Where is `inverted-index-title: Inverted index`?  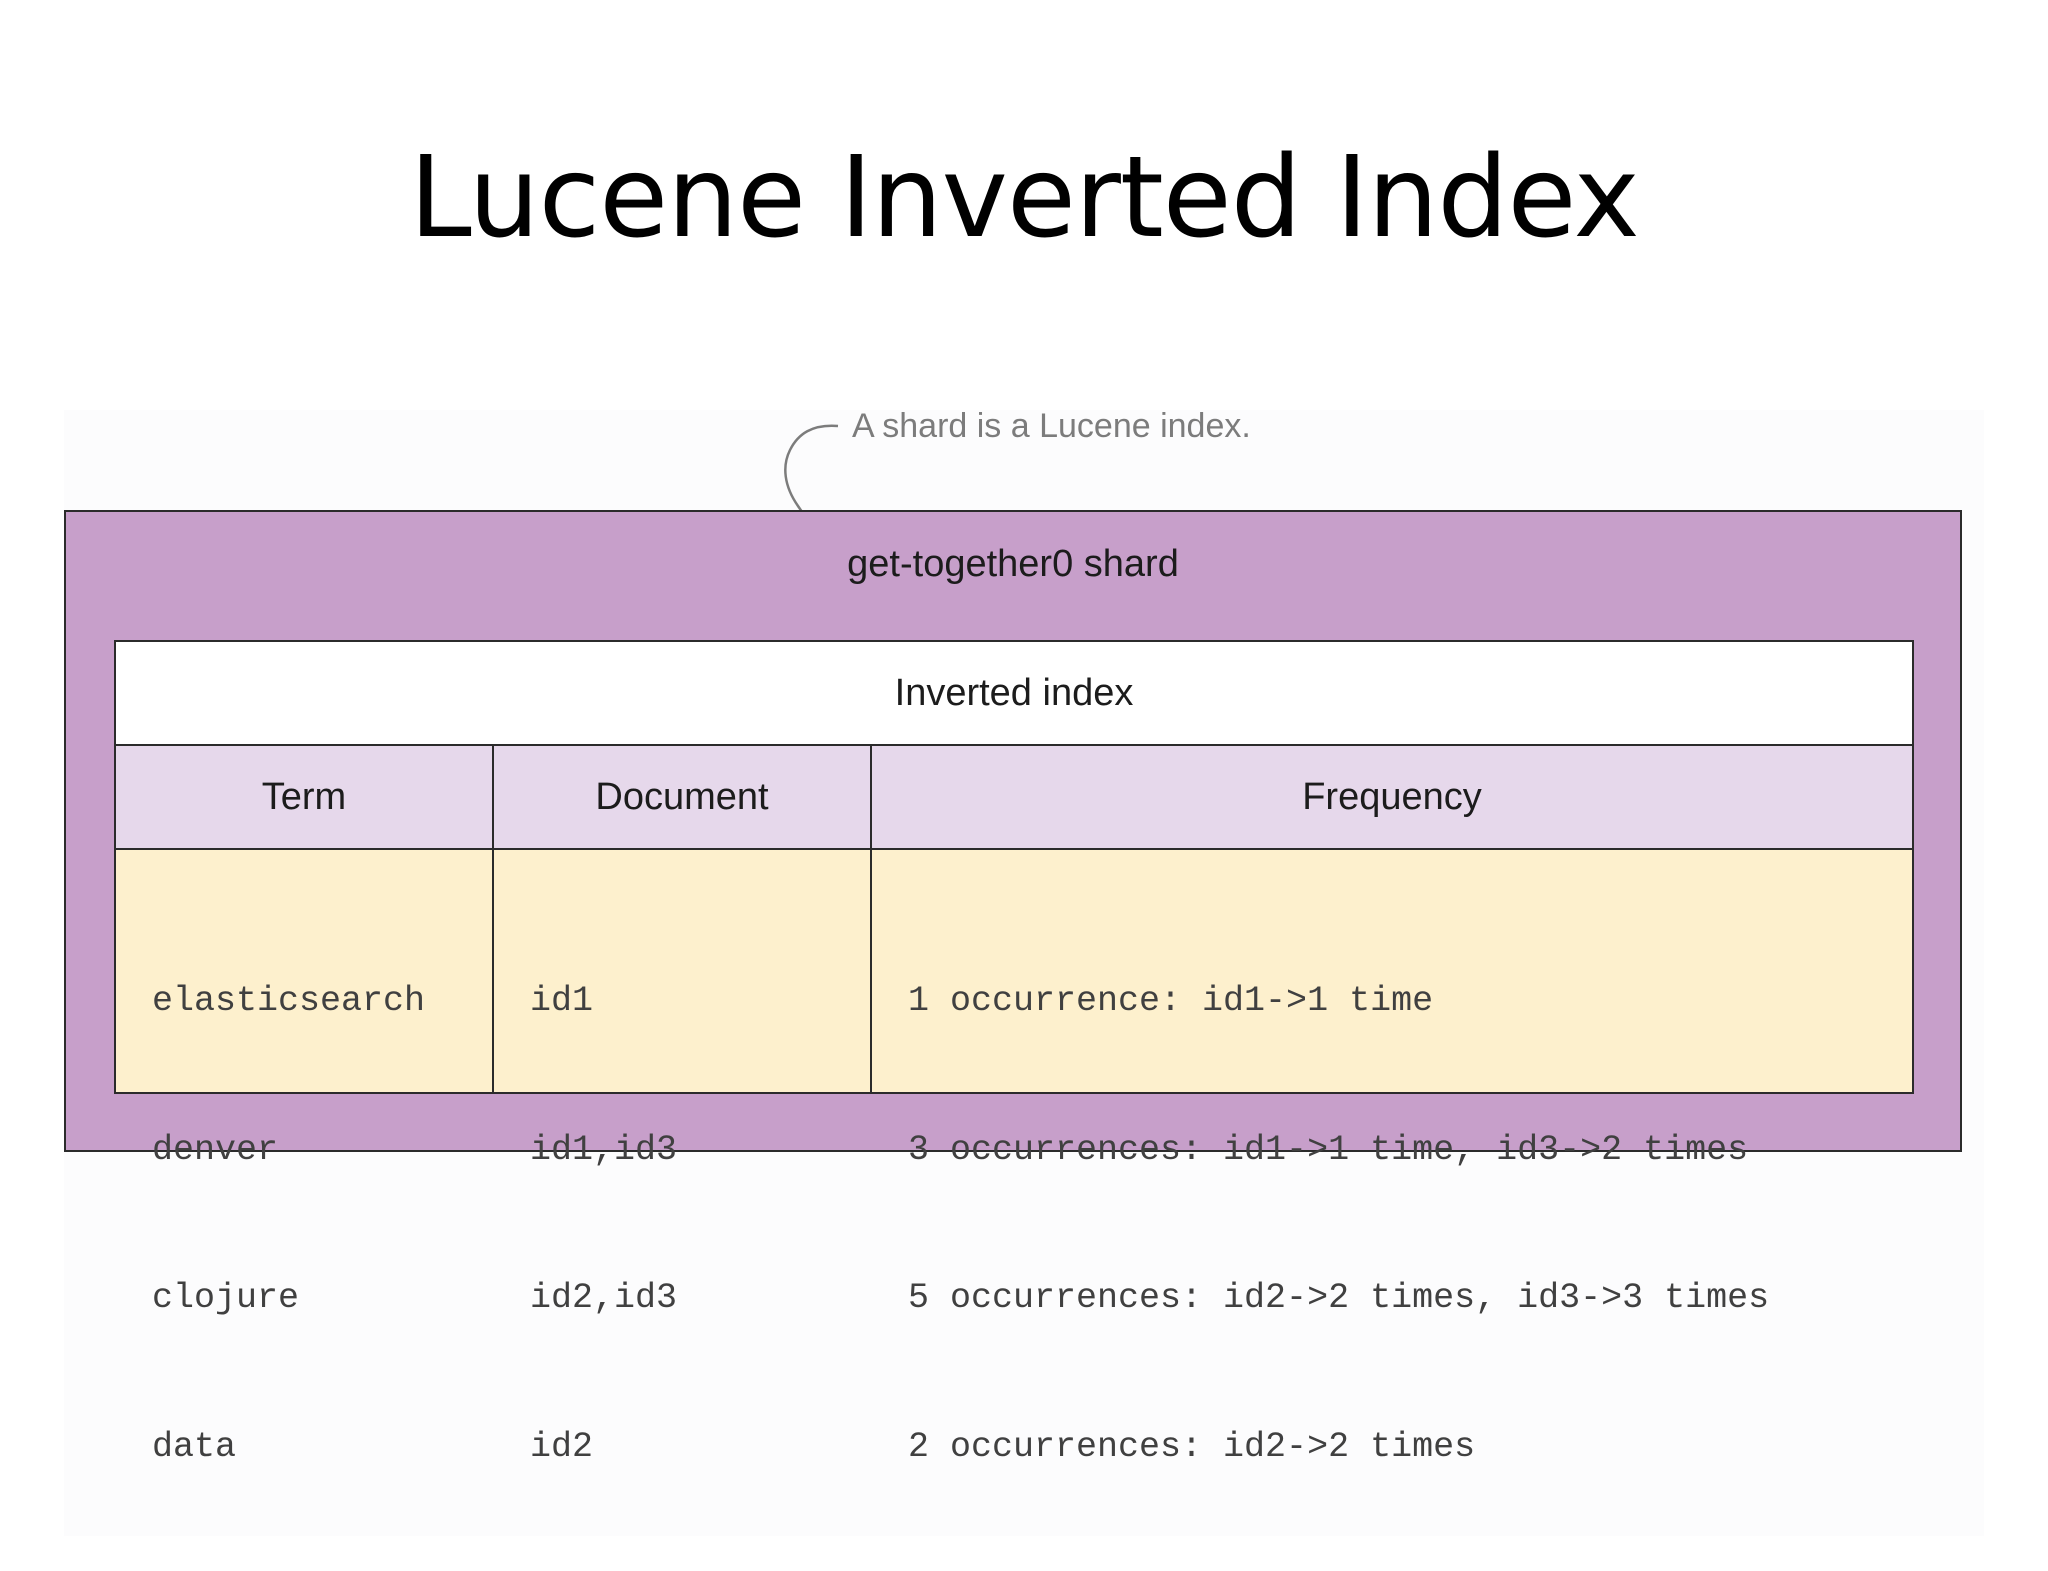 inverted-index-title: Inverted index is located at coordinates (1014, 694).